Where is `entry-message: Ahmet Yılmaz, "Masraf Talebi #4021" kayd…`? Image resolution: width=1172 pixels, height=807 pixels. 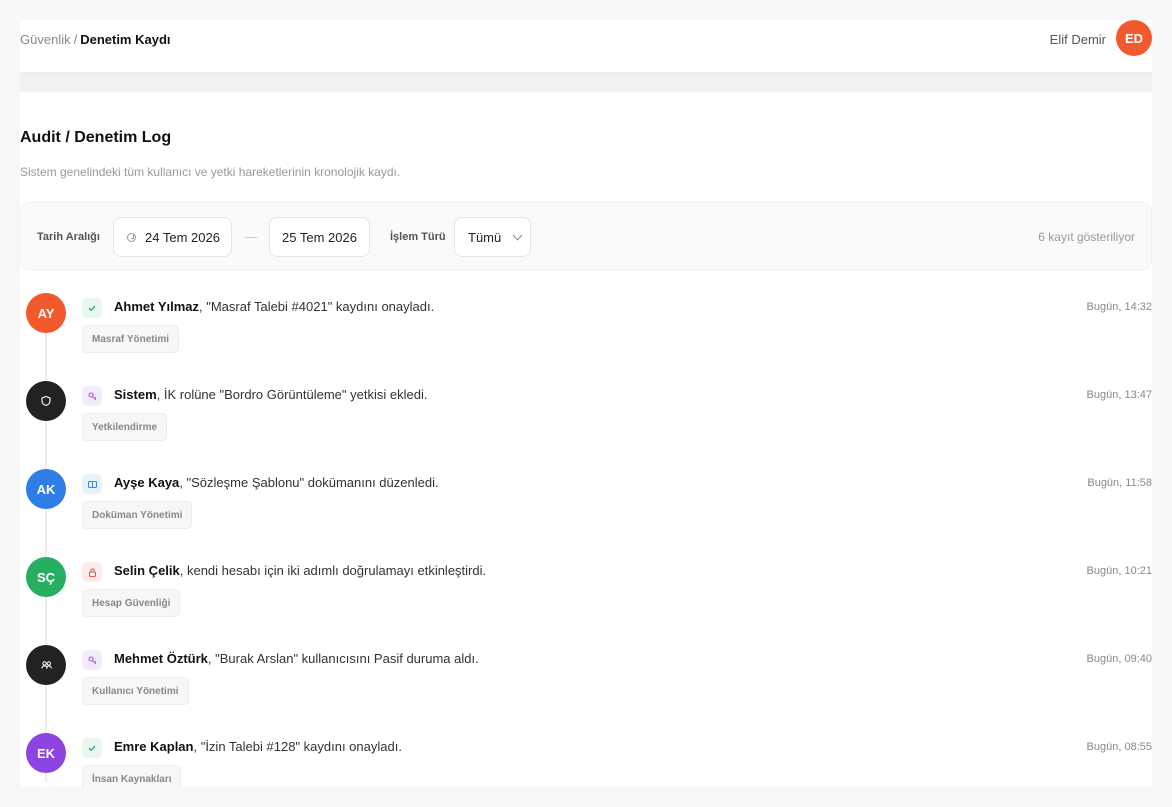
entry-message: Ahmet Yılmaz, "Masraf Talebi #4021" kayd… is located at coordinates (274, 307).